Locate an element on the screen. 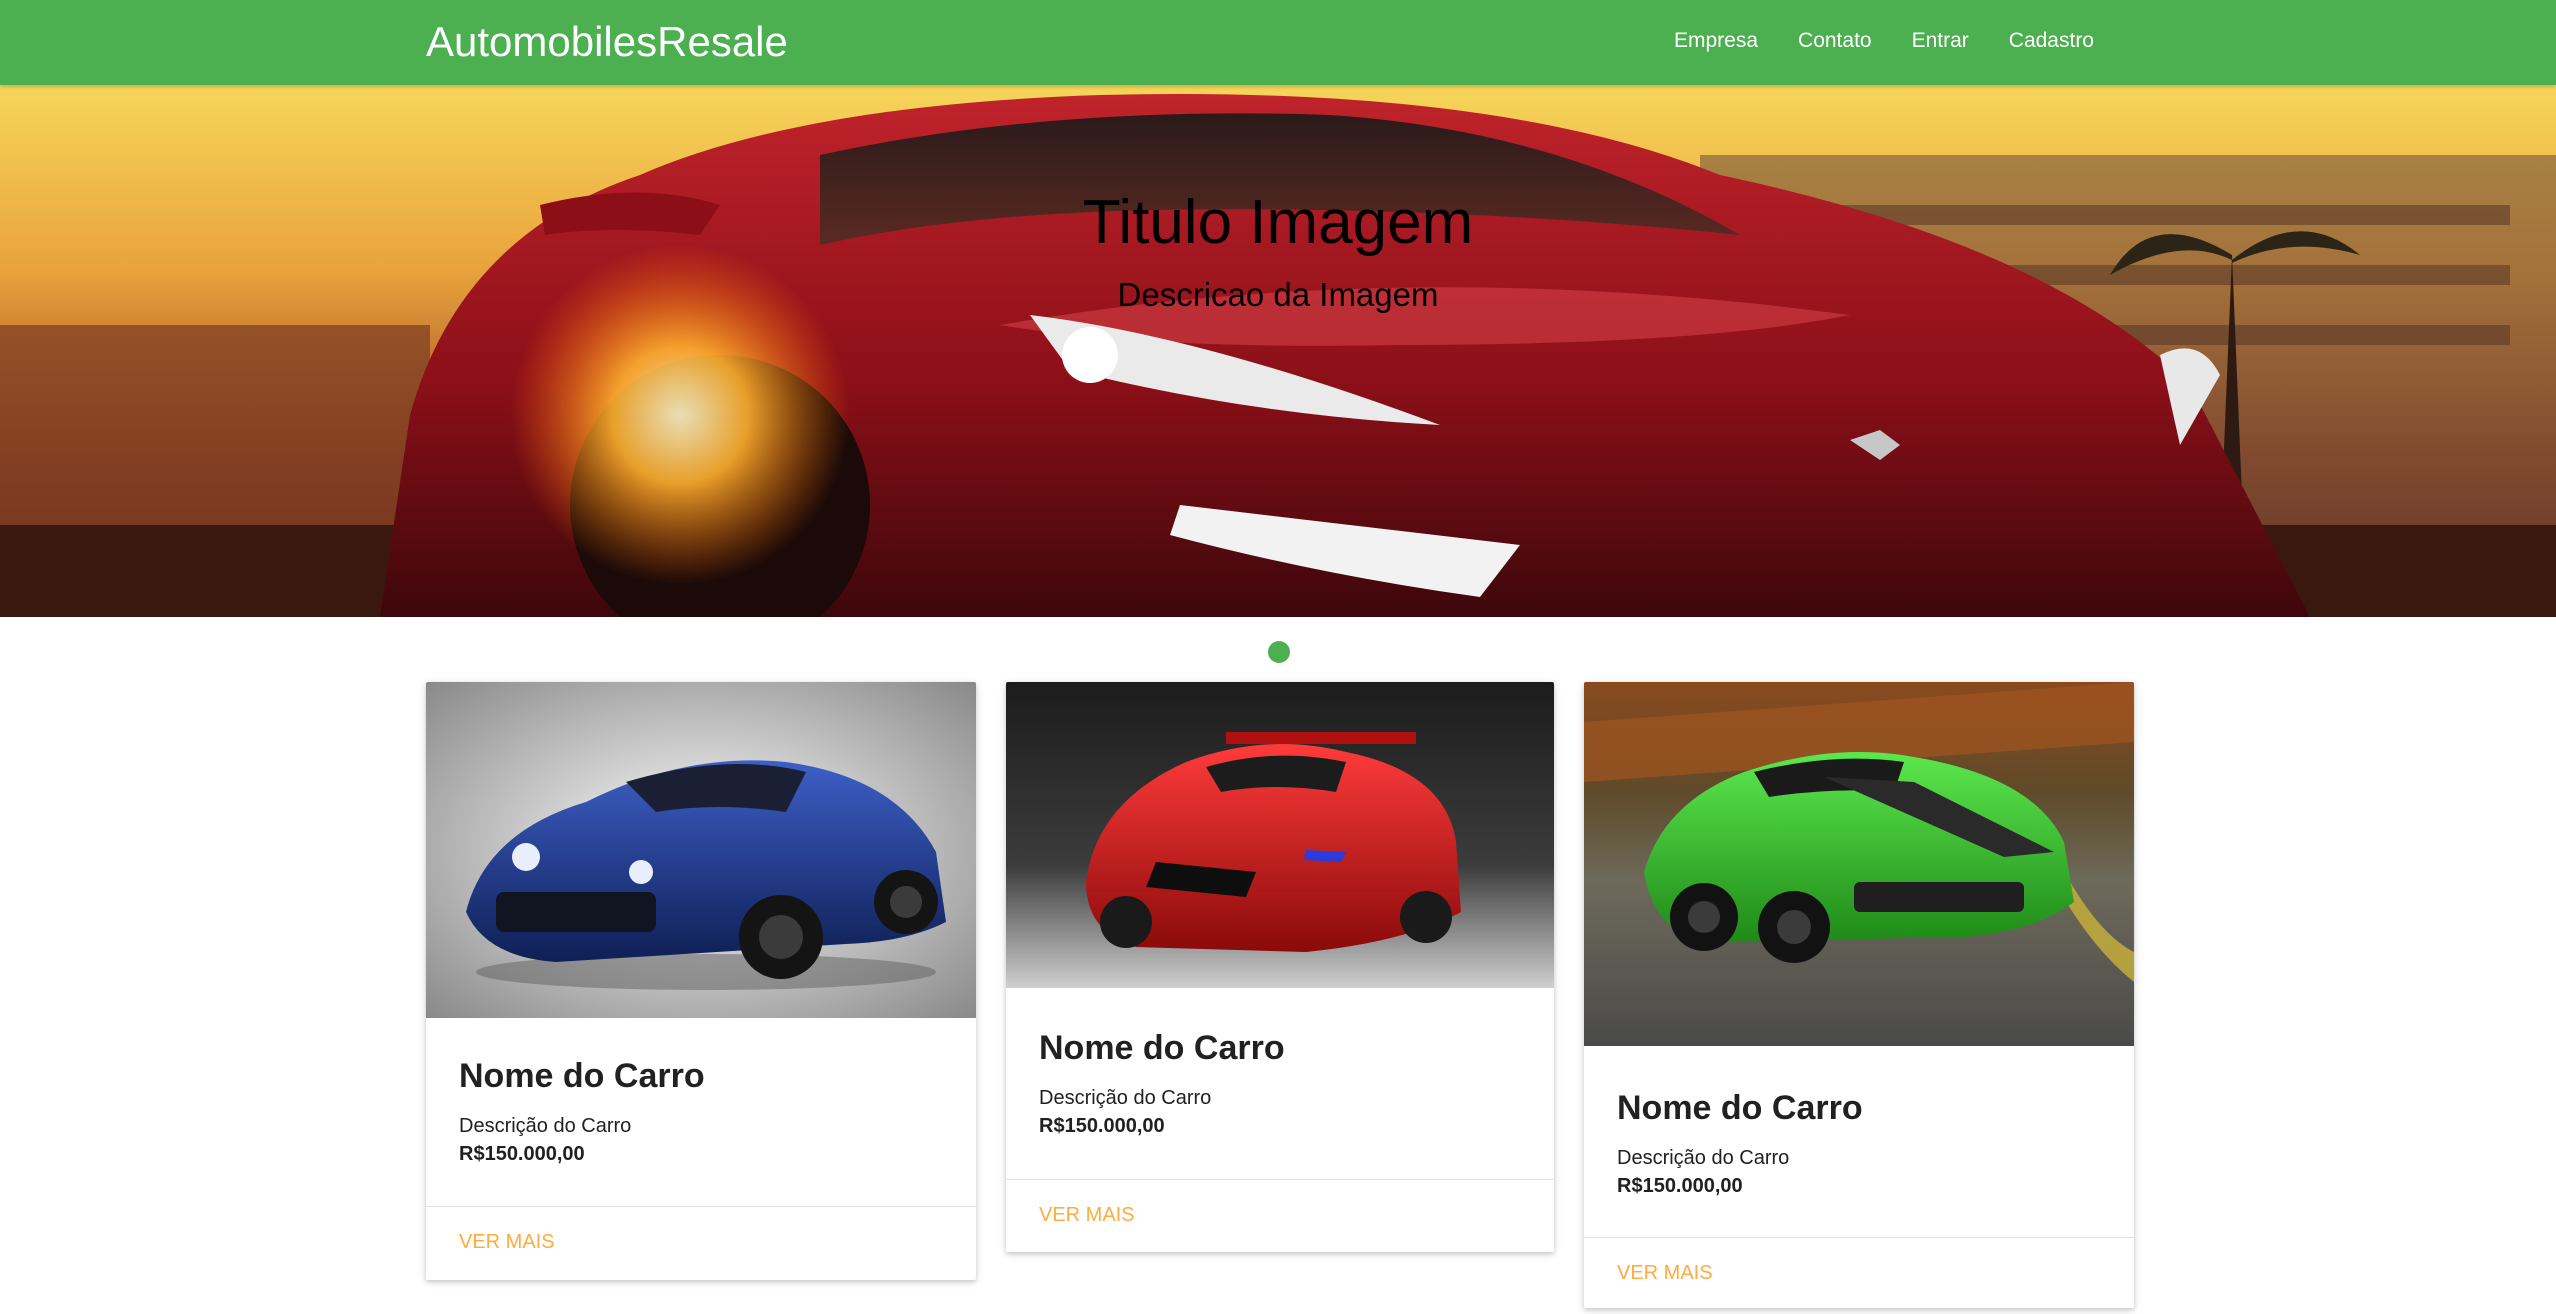 The height and width of the screenshot is (1314, 2556). nav-link-entrar: Entrar is located at coordinates (1940, 42).